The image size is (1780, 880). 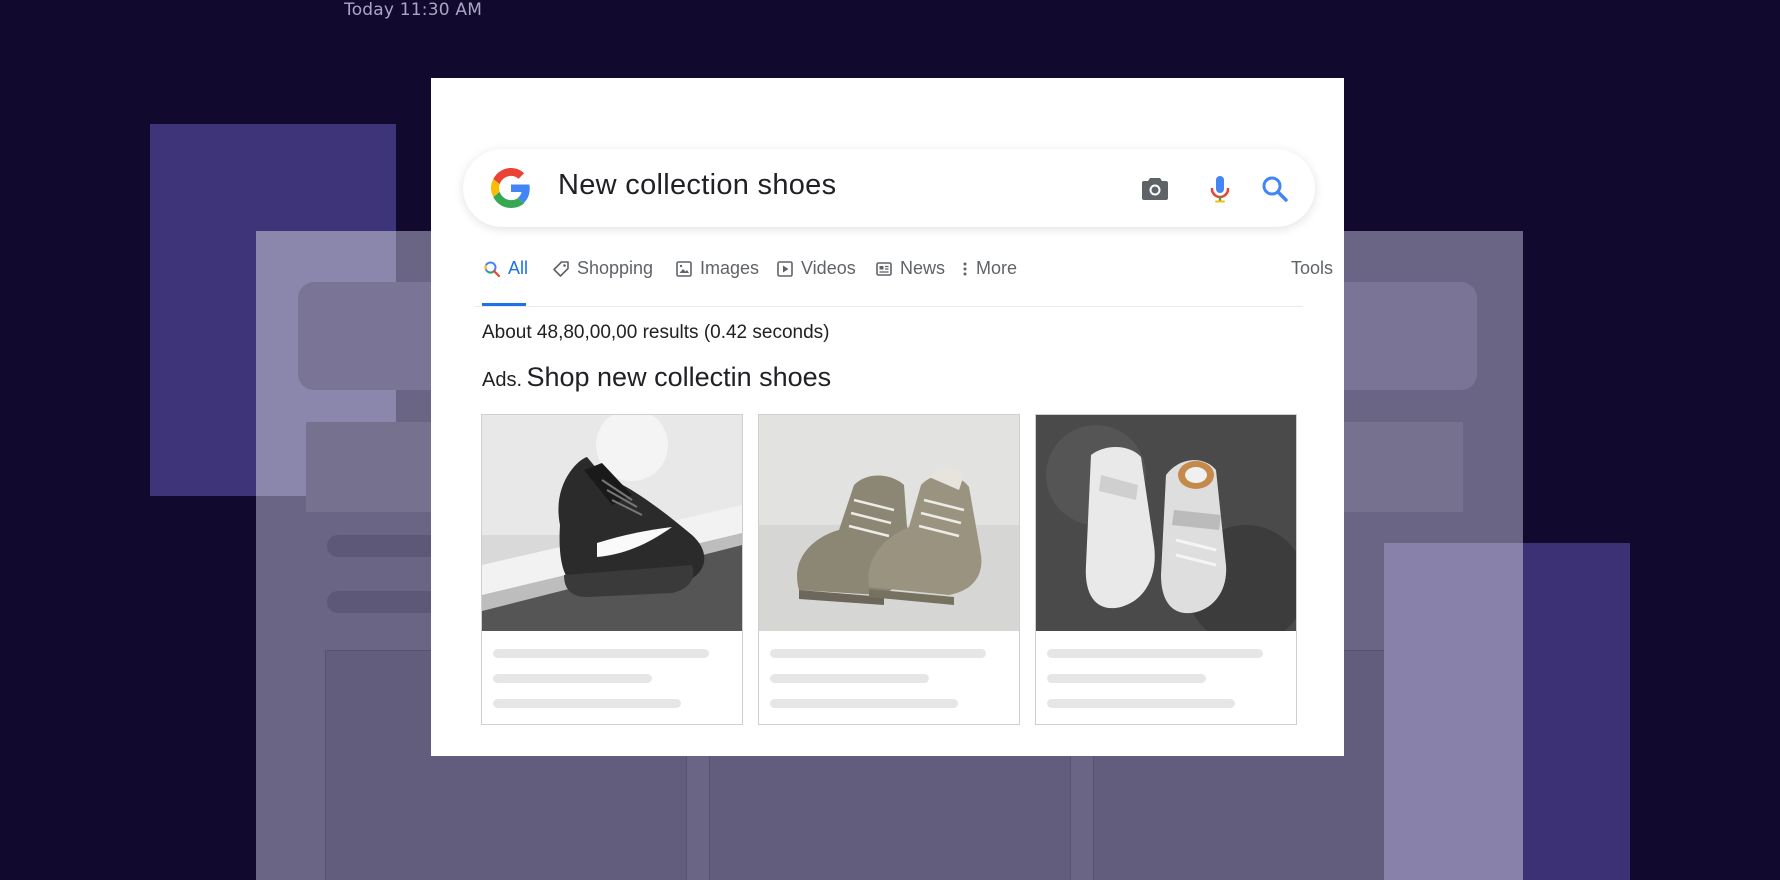 I want to click on tab-shopping: Shopping, so click(x=602, y=268).